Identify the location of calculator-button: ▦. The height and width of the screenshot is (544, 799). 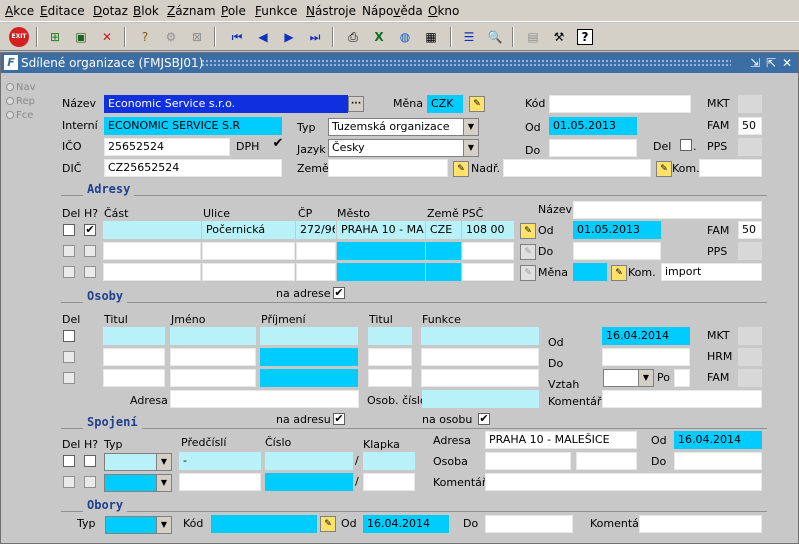
(431, 37).